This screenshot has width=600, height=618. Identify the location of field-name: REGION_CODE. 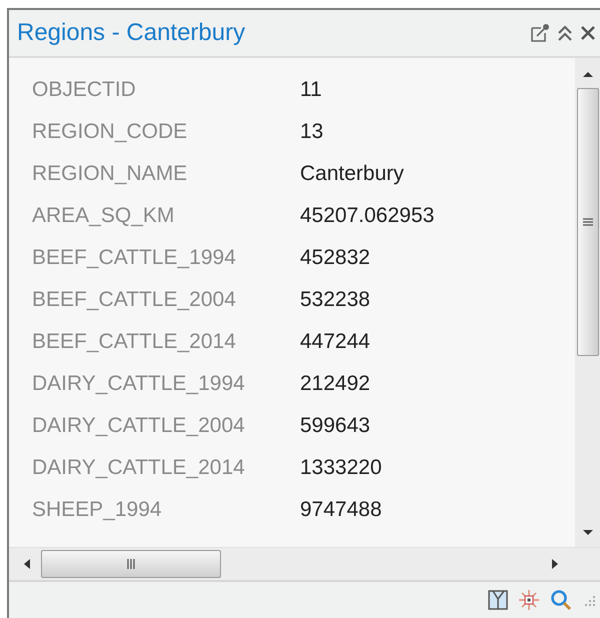
(110, 132).